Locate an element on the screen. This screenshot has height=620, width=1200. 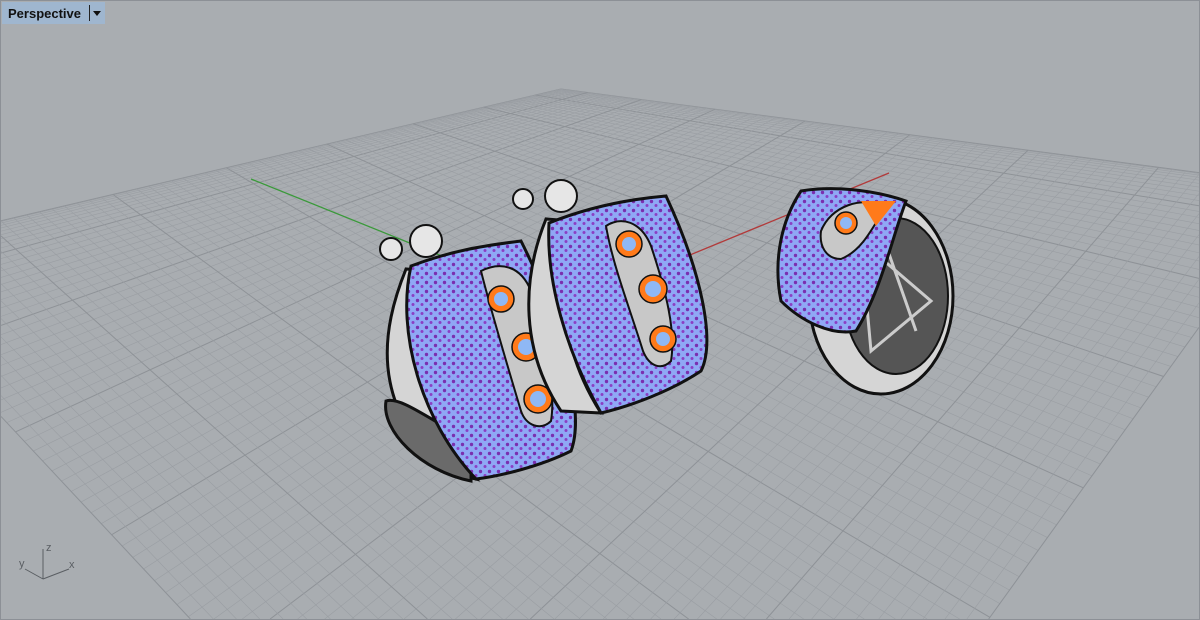
chevron-down-icon is located at coordinates (97, 13).